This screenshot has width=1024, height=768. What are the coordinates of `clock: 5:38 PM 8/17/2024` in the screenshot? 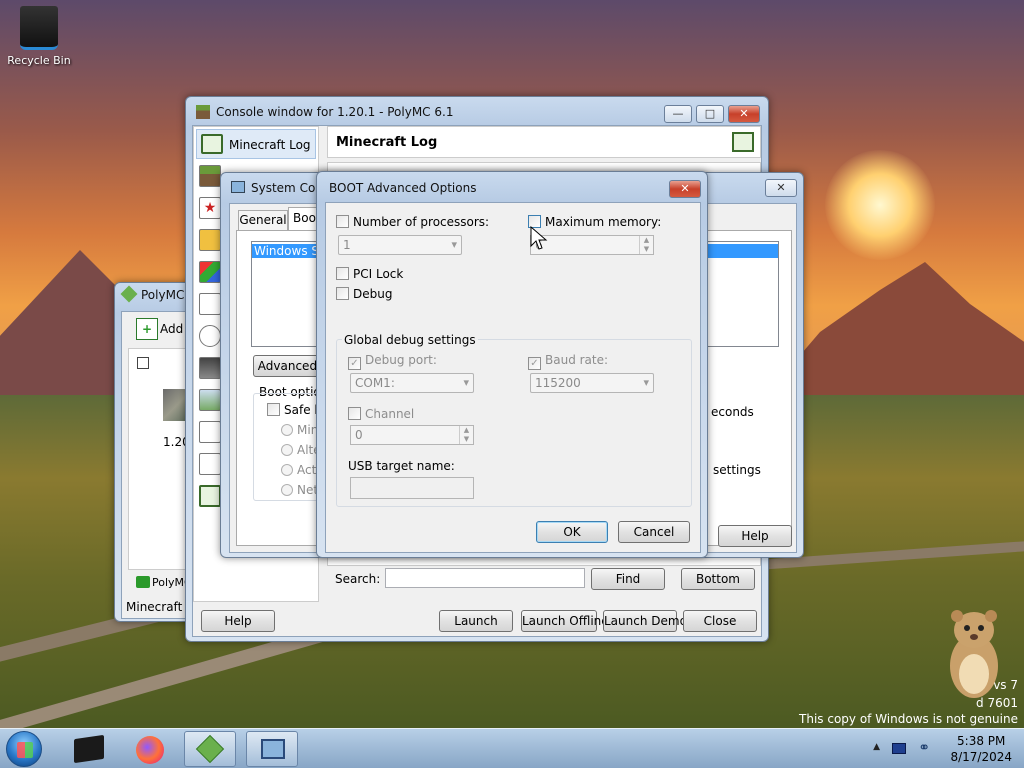 It's located at (981, 749).